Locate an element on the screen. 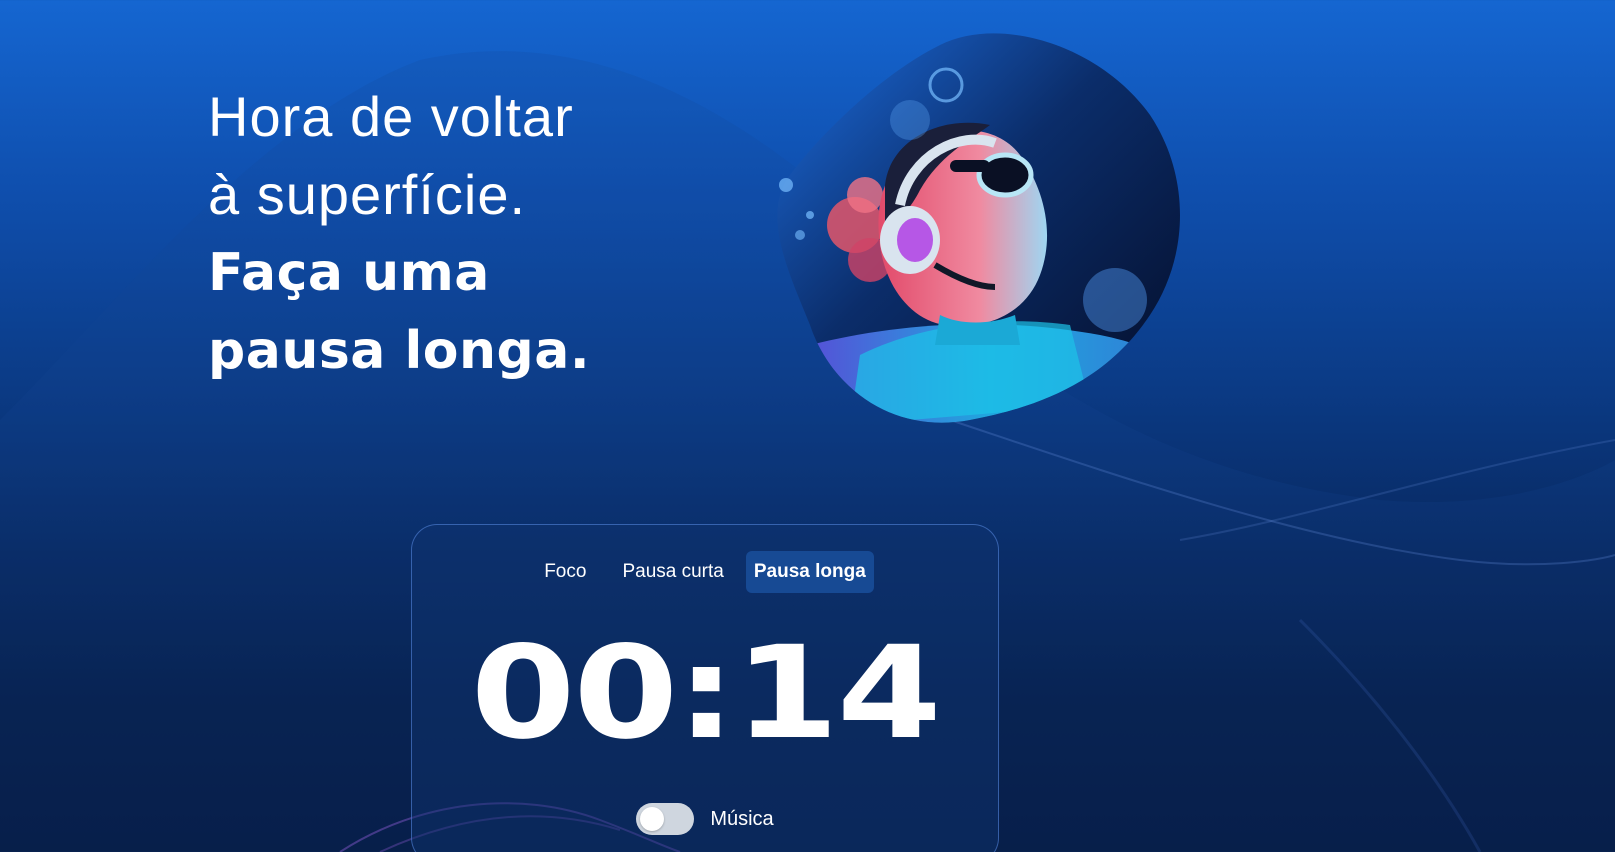  hero-line-3: Faça uma is located at coordinates (349, 273).